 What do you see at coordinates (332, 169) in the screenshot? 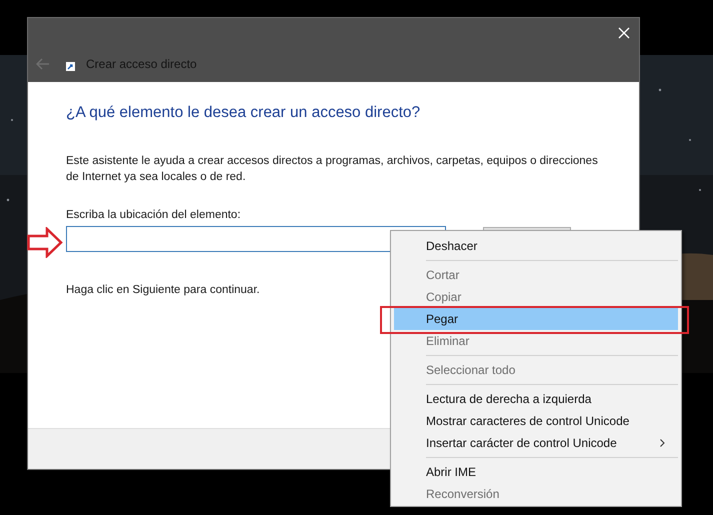
I see `description-text: Este asistente le ayuda a crear accesos directos a programas, archivos, carpetas, equipos o direcciones de Internet ya sea locales o de red.` at bounding box center [332, 169].